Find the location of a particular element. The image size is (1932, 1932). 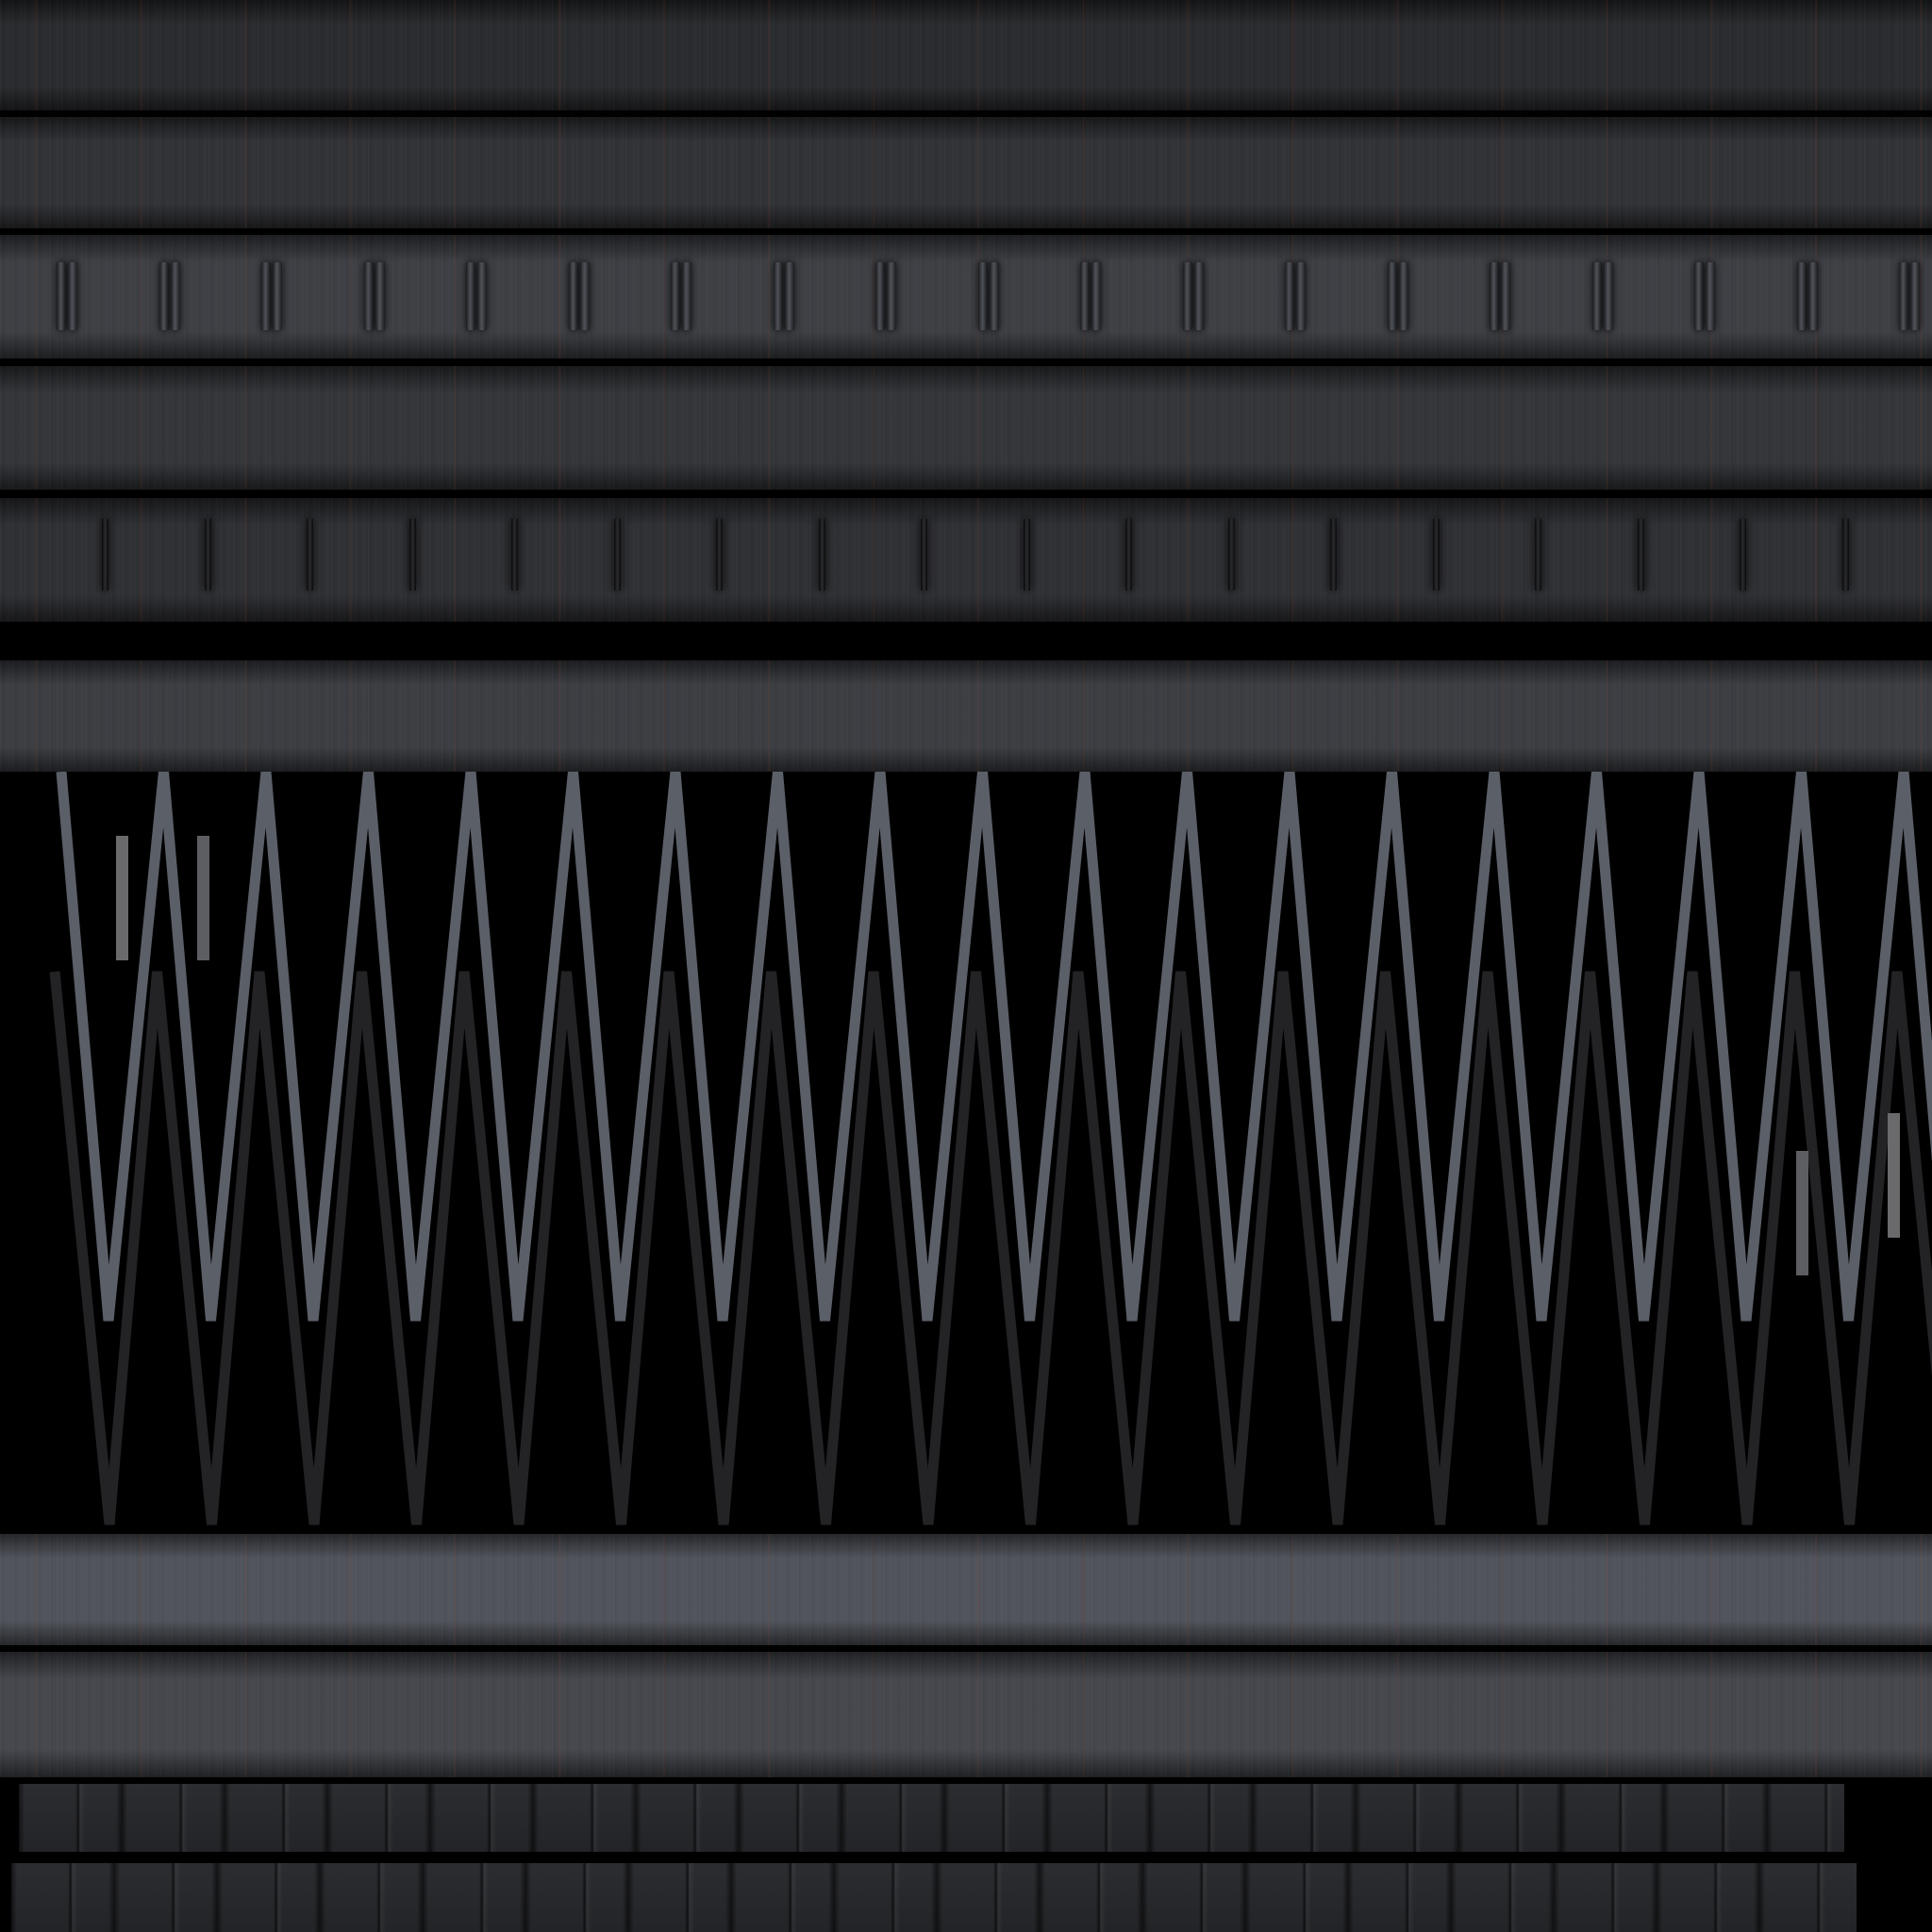

metal-panel-light is located at coordinates (966, 1589).